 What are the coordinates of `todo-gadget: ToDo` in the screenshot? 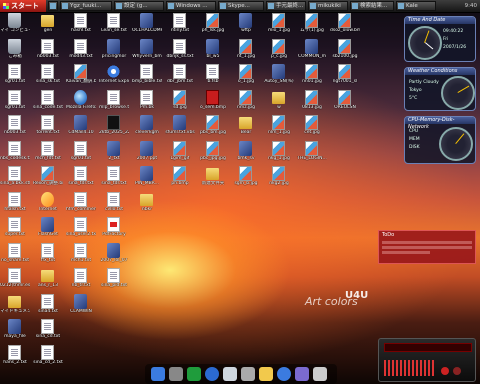 It's located at (427, 247).